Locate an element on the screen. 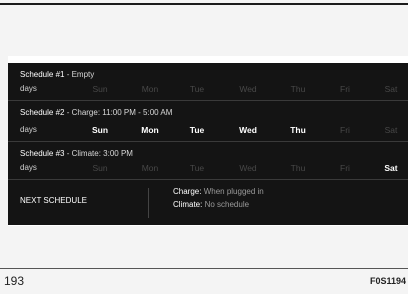 This screenshot has height=294, width=408. schedule-title: Schedule #2 - Charge: 11:00 PM - 5:00 AM is located at coordinates (96, 112).